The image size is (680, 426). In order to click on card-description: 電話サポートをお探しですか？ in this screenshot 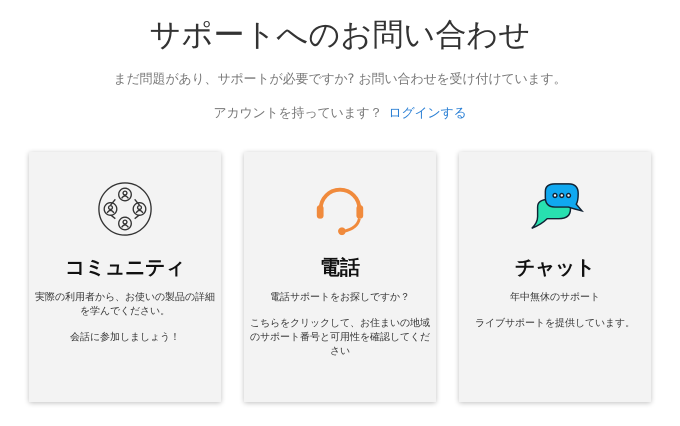, I will do `click(340, 298)`.